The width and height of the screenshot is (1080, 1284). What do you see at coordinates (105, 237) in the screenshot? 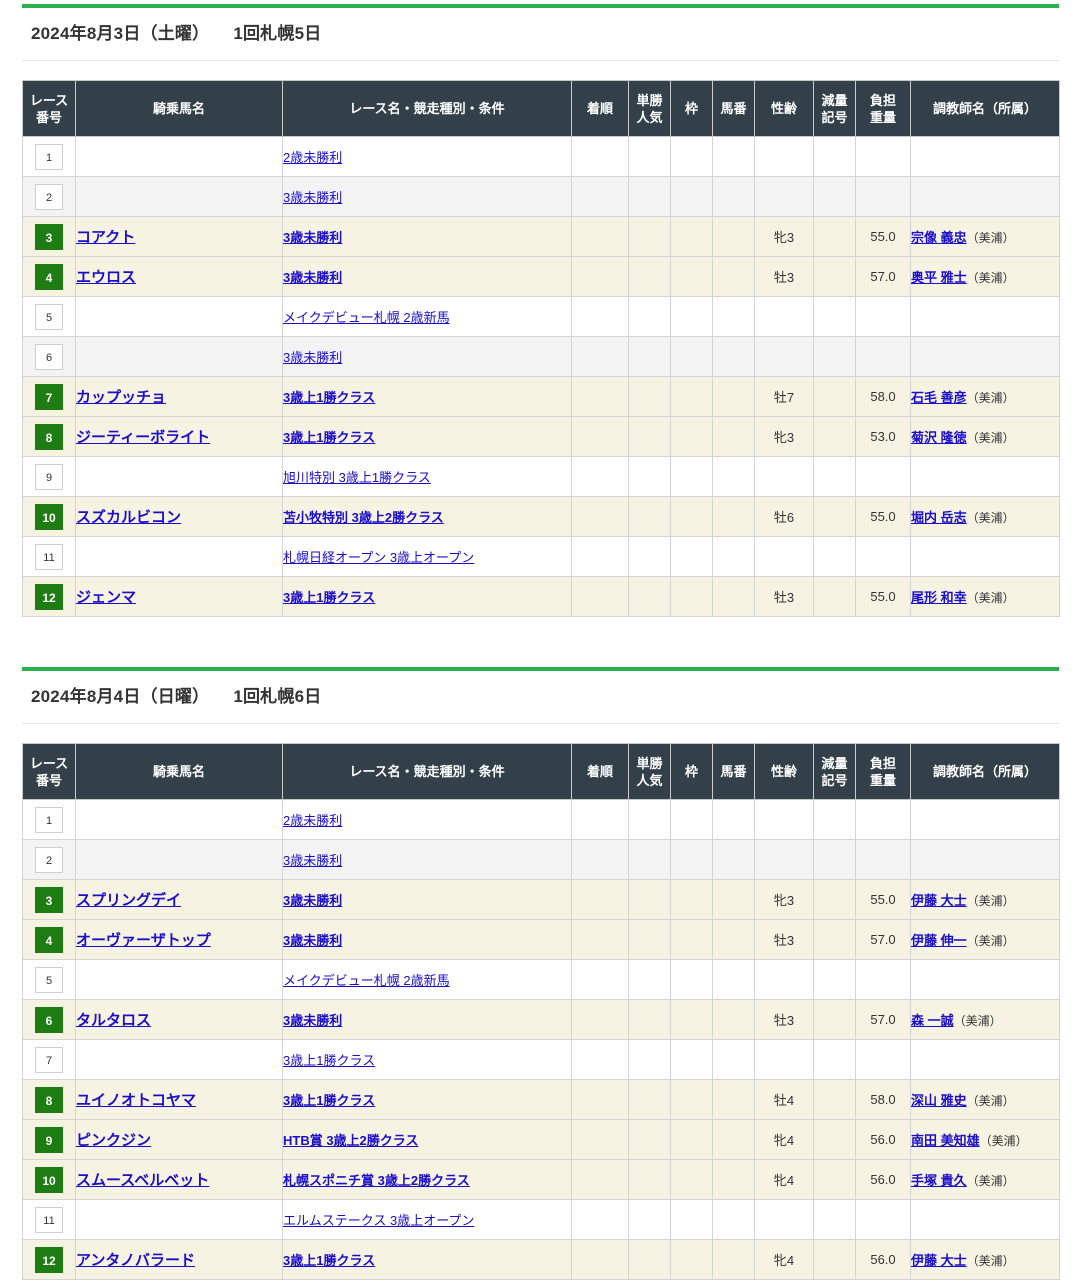
I see `horse-link: コアクト` at bounding box center [105, 237].